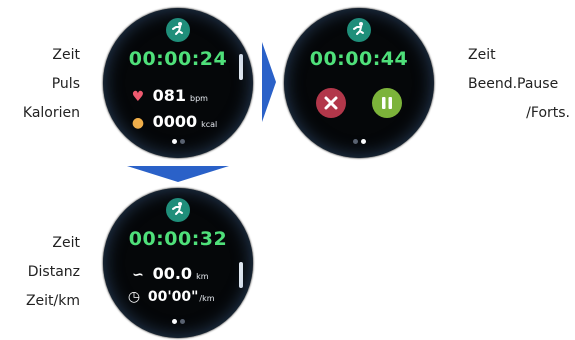 Image resolution: width=575 pixels, height=340 pixels. What do you see at coordinates (178, 83) in the screenshot?
I see `watch-screen-1: 00:00:24 ♥ 081 bpm ● 0000 kcal` at bounding box center [178, 83].